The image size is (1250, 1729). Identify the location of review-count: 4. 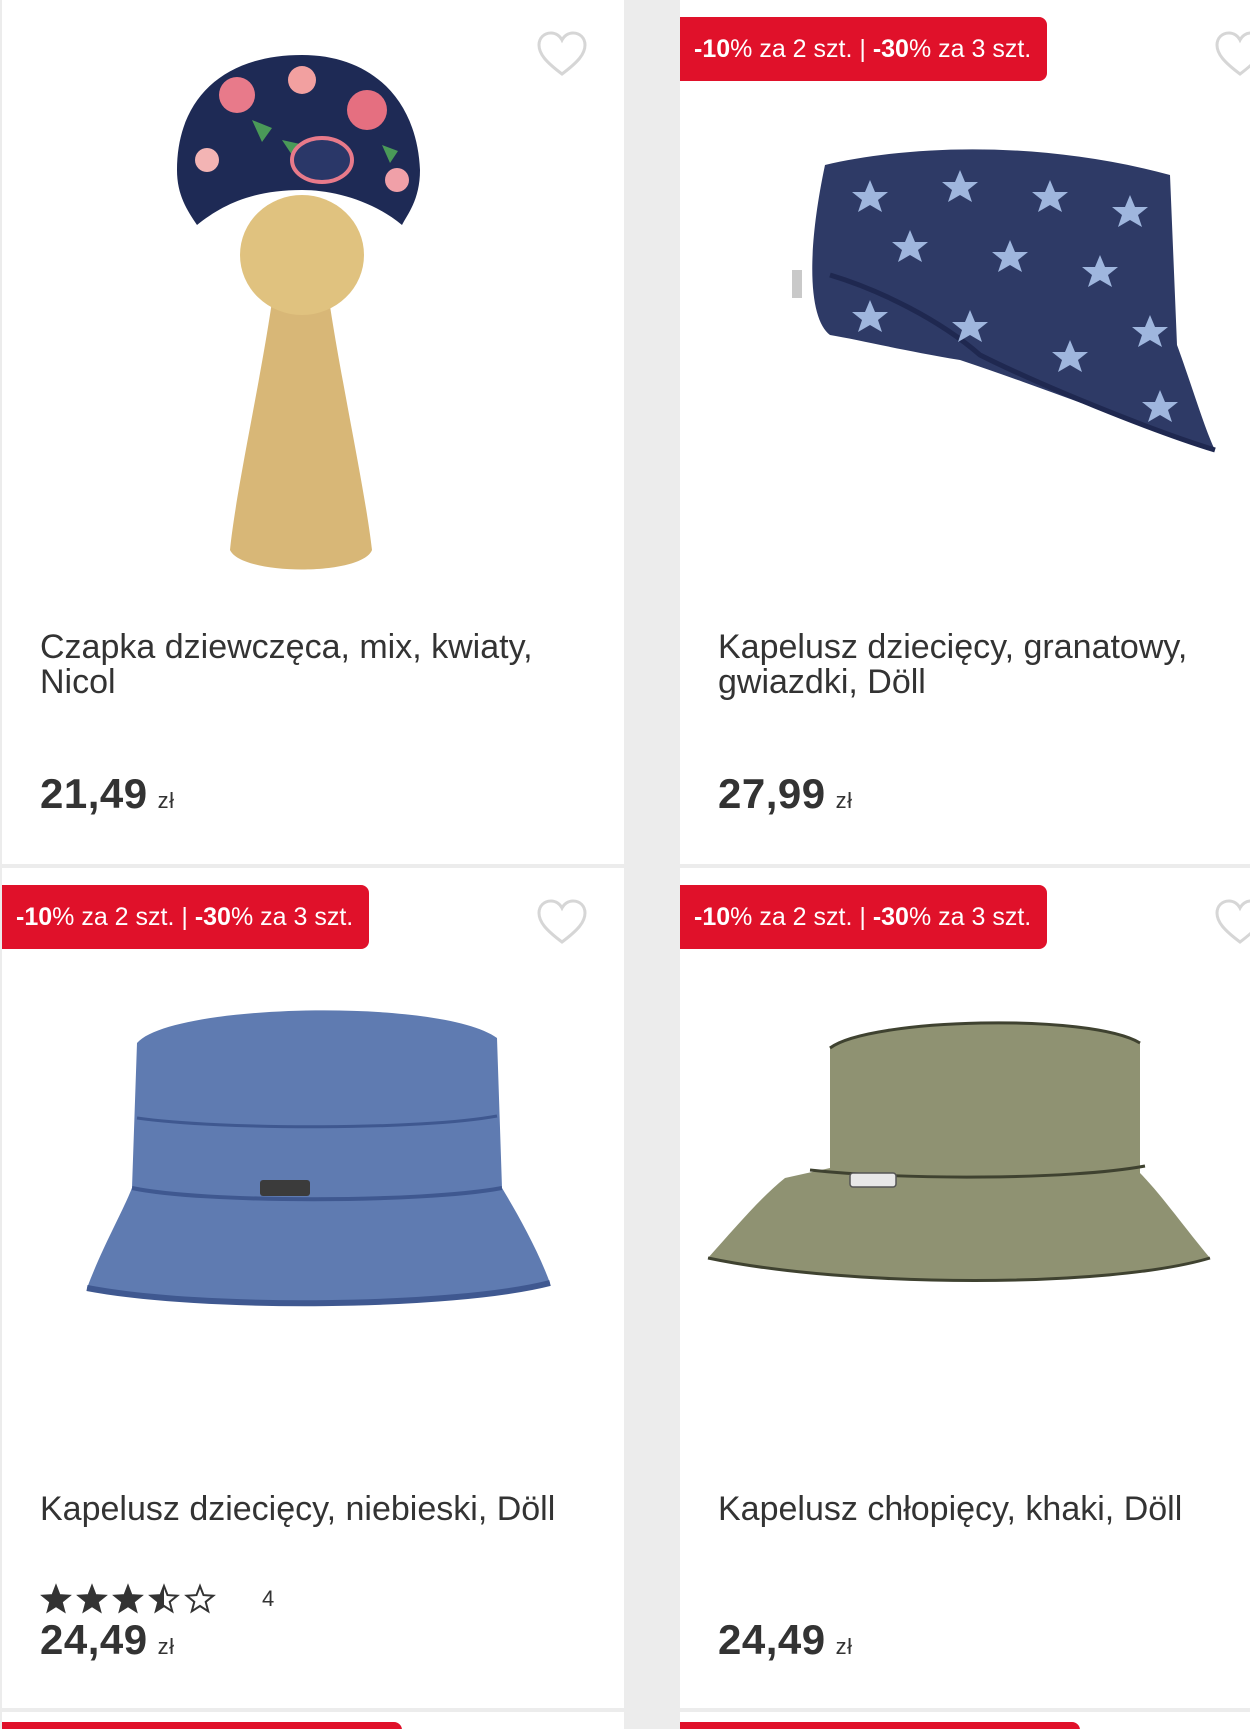
(268, 1598).